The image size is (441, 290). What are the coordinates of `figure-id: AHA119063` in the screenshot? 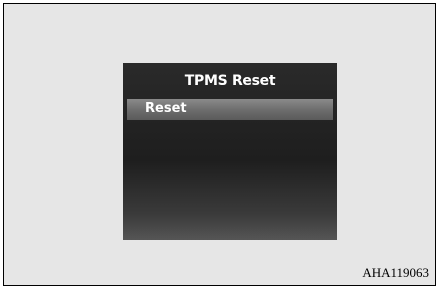 It's located at (395, 272).